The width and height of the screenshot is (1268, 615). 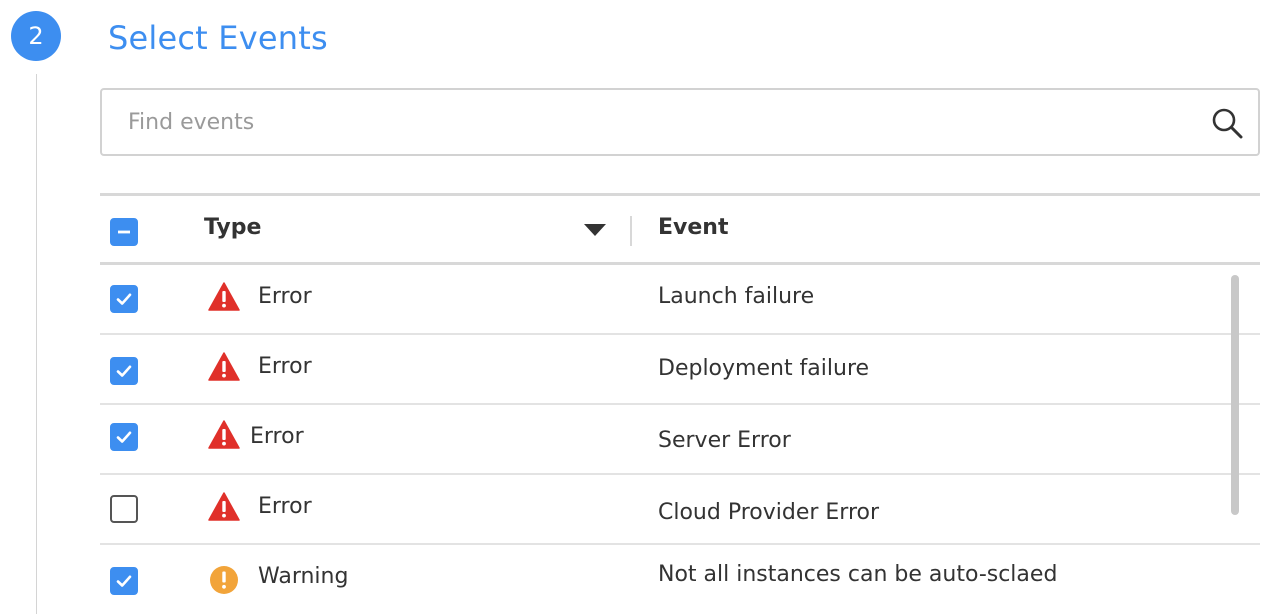 What do you see at coordinates (224, 580) in the screenshot?
I see `warning-circle-icon` at bounding box center [224, 580].